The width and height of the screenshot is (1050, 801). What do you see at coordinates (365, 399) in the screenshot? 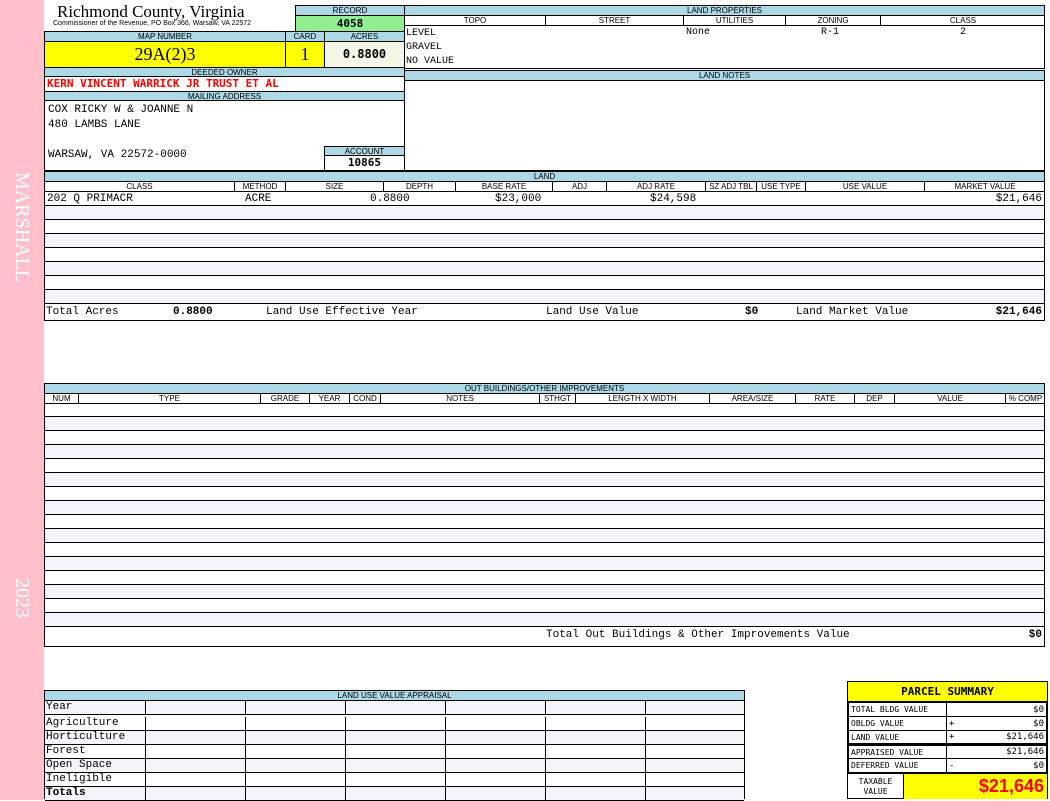
I see `outbuilding-header: COND` at bounding box center [365, 399].